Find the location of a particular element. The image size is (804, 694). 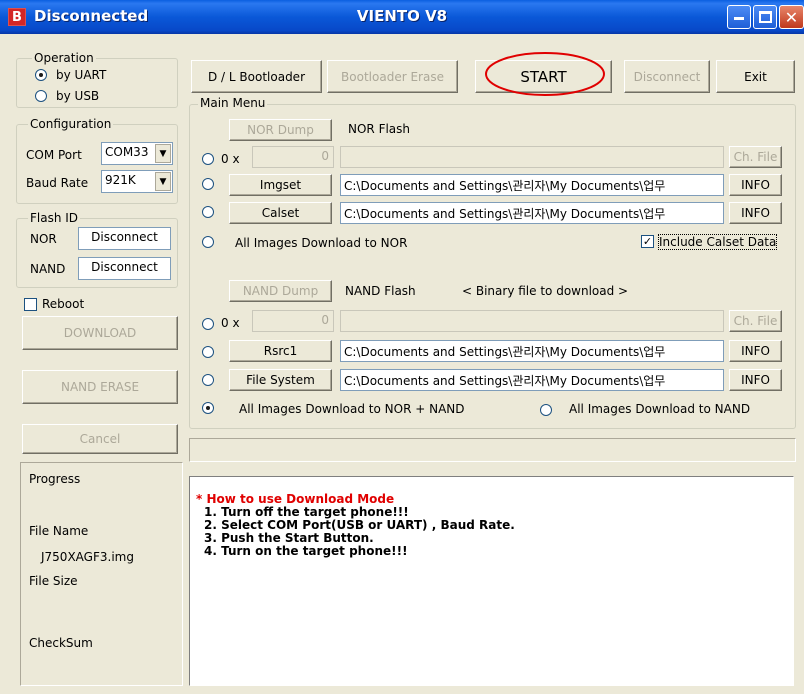

nor-label: NOR is located at coordinates (43, 239).